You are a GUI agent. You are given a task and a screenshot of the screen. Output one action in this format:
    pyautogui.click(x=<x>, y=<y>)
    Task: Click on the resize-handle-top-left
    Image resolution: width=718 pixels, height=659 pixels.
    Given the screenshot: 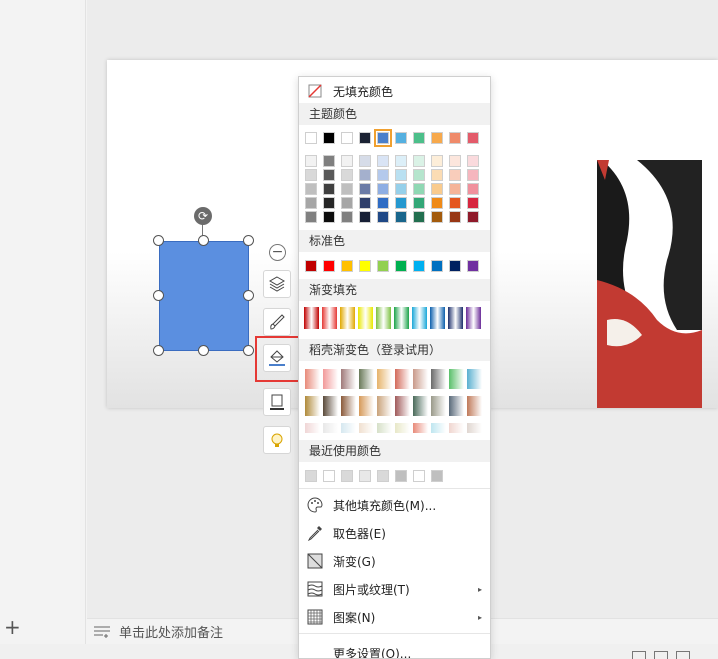 What is the action you would take?
    pyautogui.click(x=158, y=240)
    